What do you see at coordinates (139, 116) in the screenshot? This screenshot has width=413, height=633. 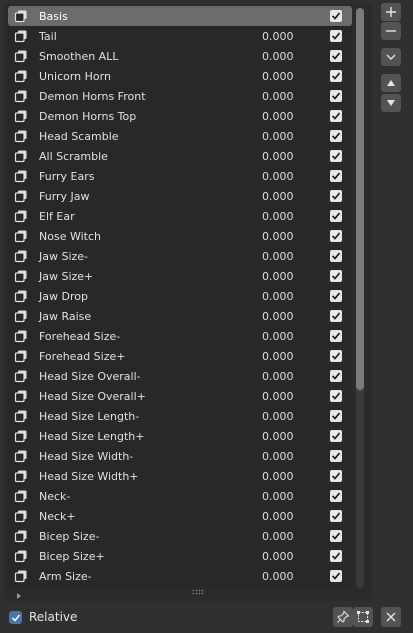 I see `shape-key-name: Demon Horns Top` at bounding box center [139, 116].